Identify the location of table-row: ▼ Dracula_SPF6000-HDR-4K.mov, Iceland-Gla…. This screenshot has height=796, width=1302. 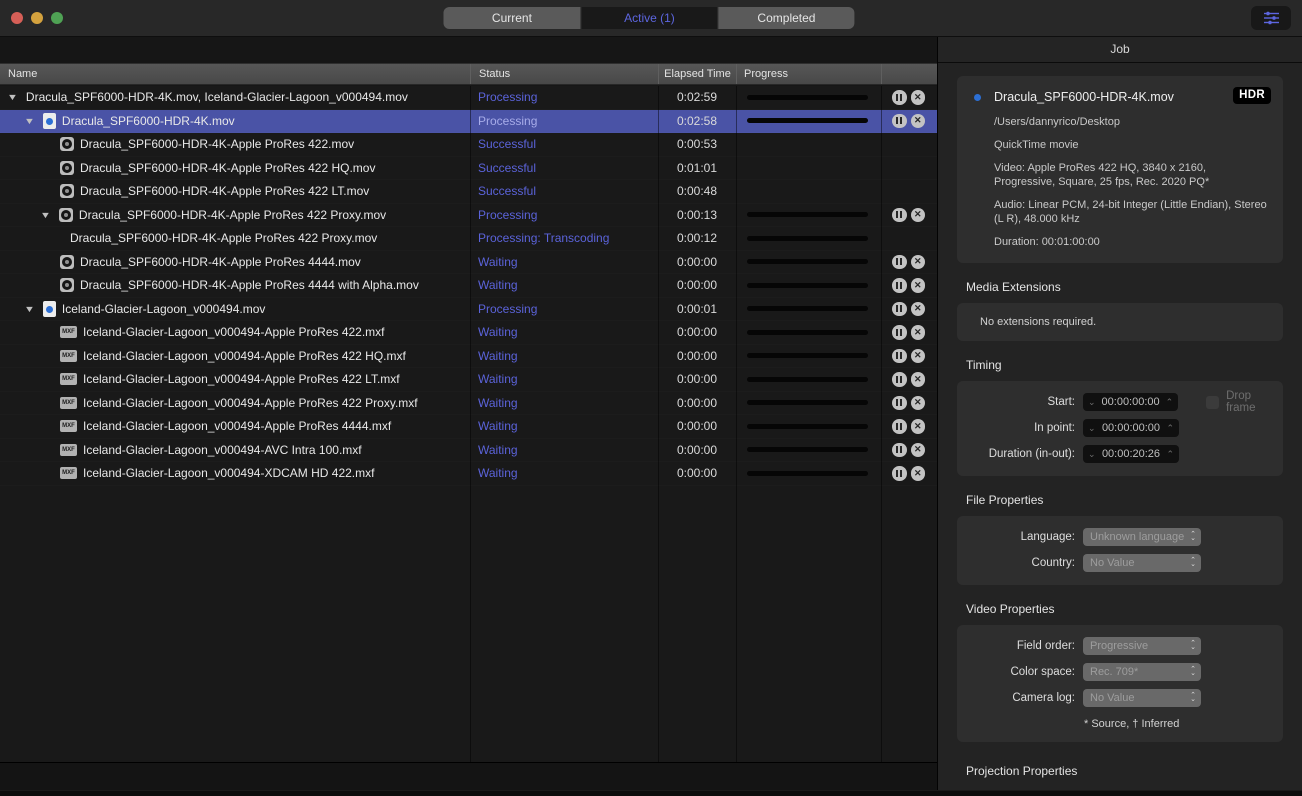
(468, 98).